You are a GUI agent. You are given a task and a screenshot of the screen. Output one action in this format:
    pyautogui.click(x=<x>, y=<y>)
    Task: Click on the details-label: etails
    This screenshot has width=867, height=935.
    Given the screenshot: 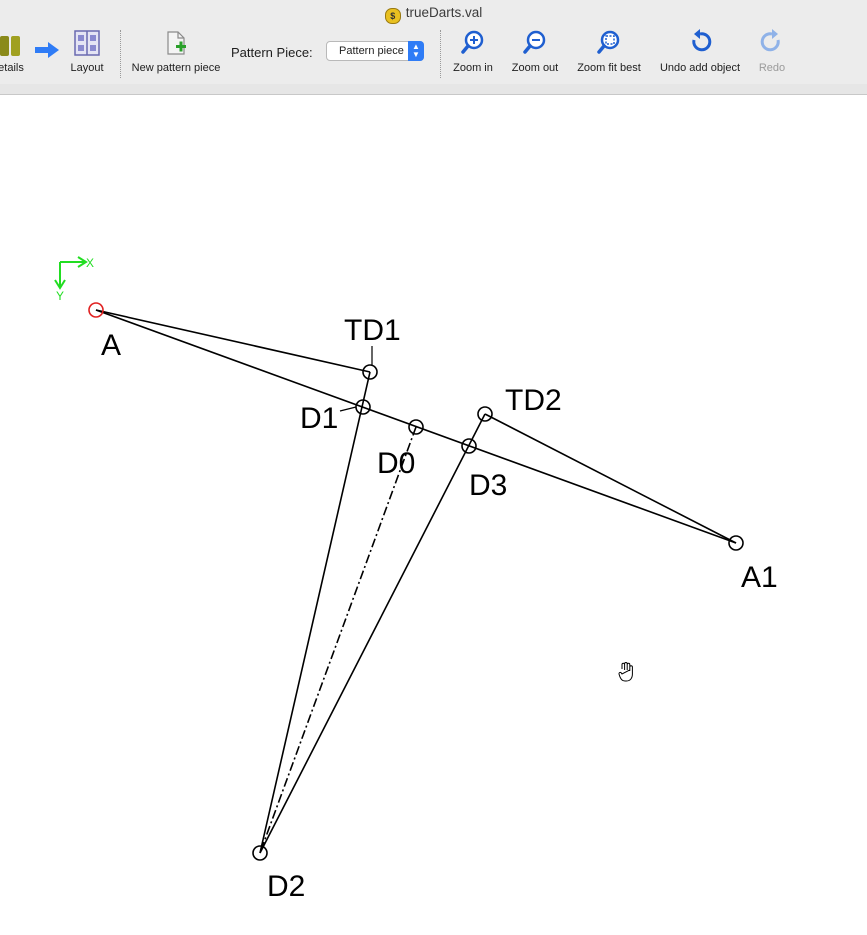 What is the action you would take?
    pyautogui.click(x=12, y=68)
    